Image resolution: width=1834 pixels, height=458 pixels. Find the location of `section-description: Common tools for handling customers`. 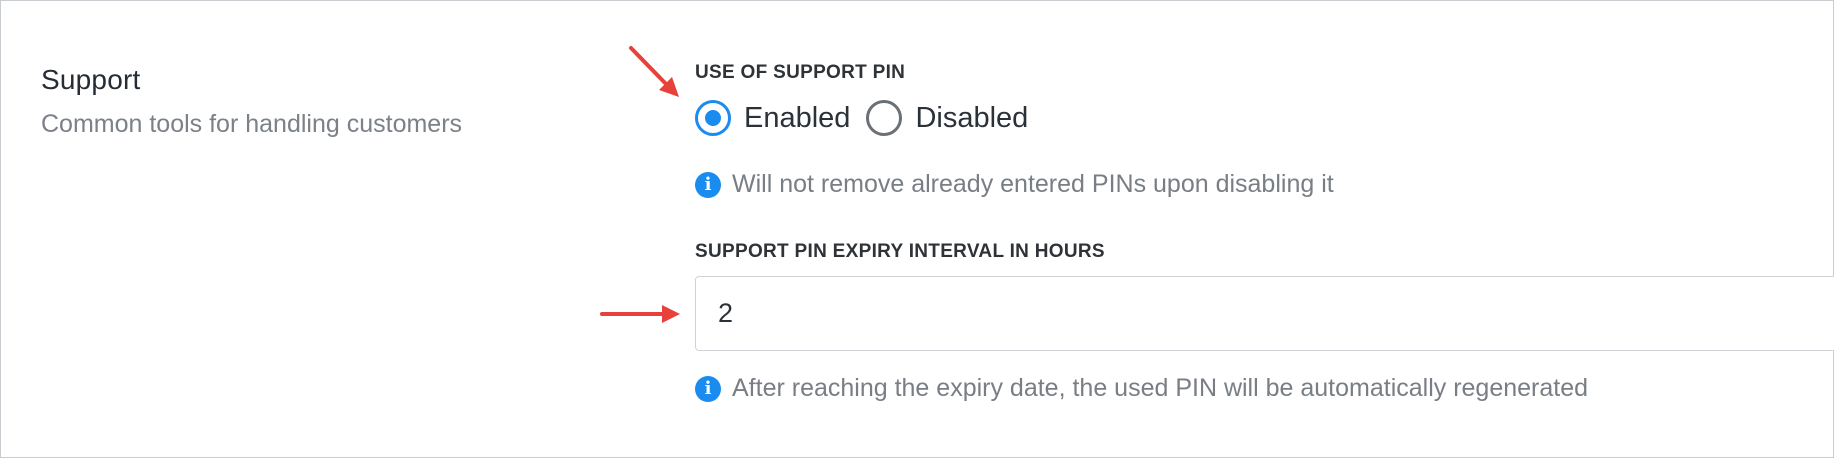

section-description: Common tools for handling customers is located at coordinates (252, 124).